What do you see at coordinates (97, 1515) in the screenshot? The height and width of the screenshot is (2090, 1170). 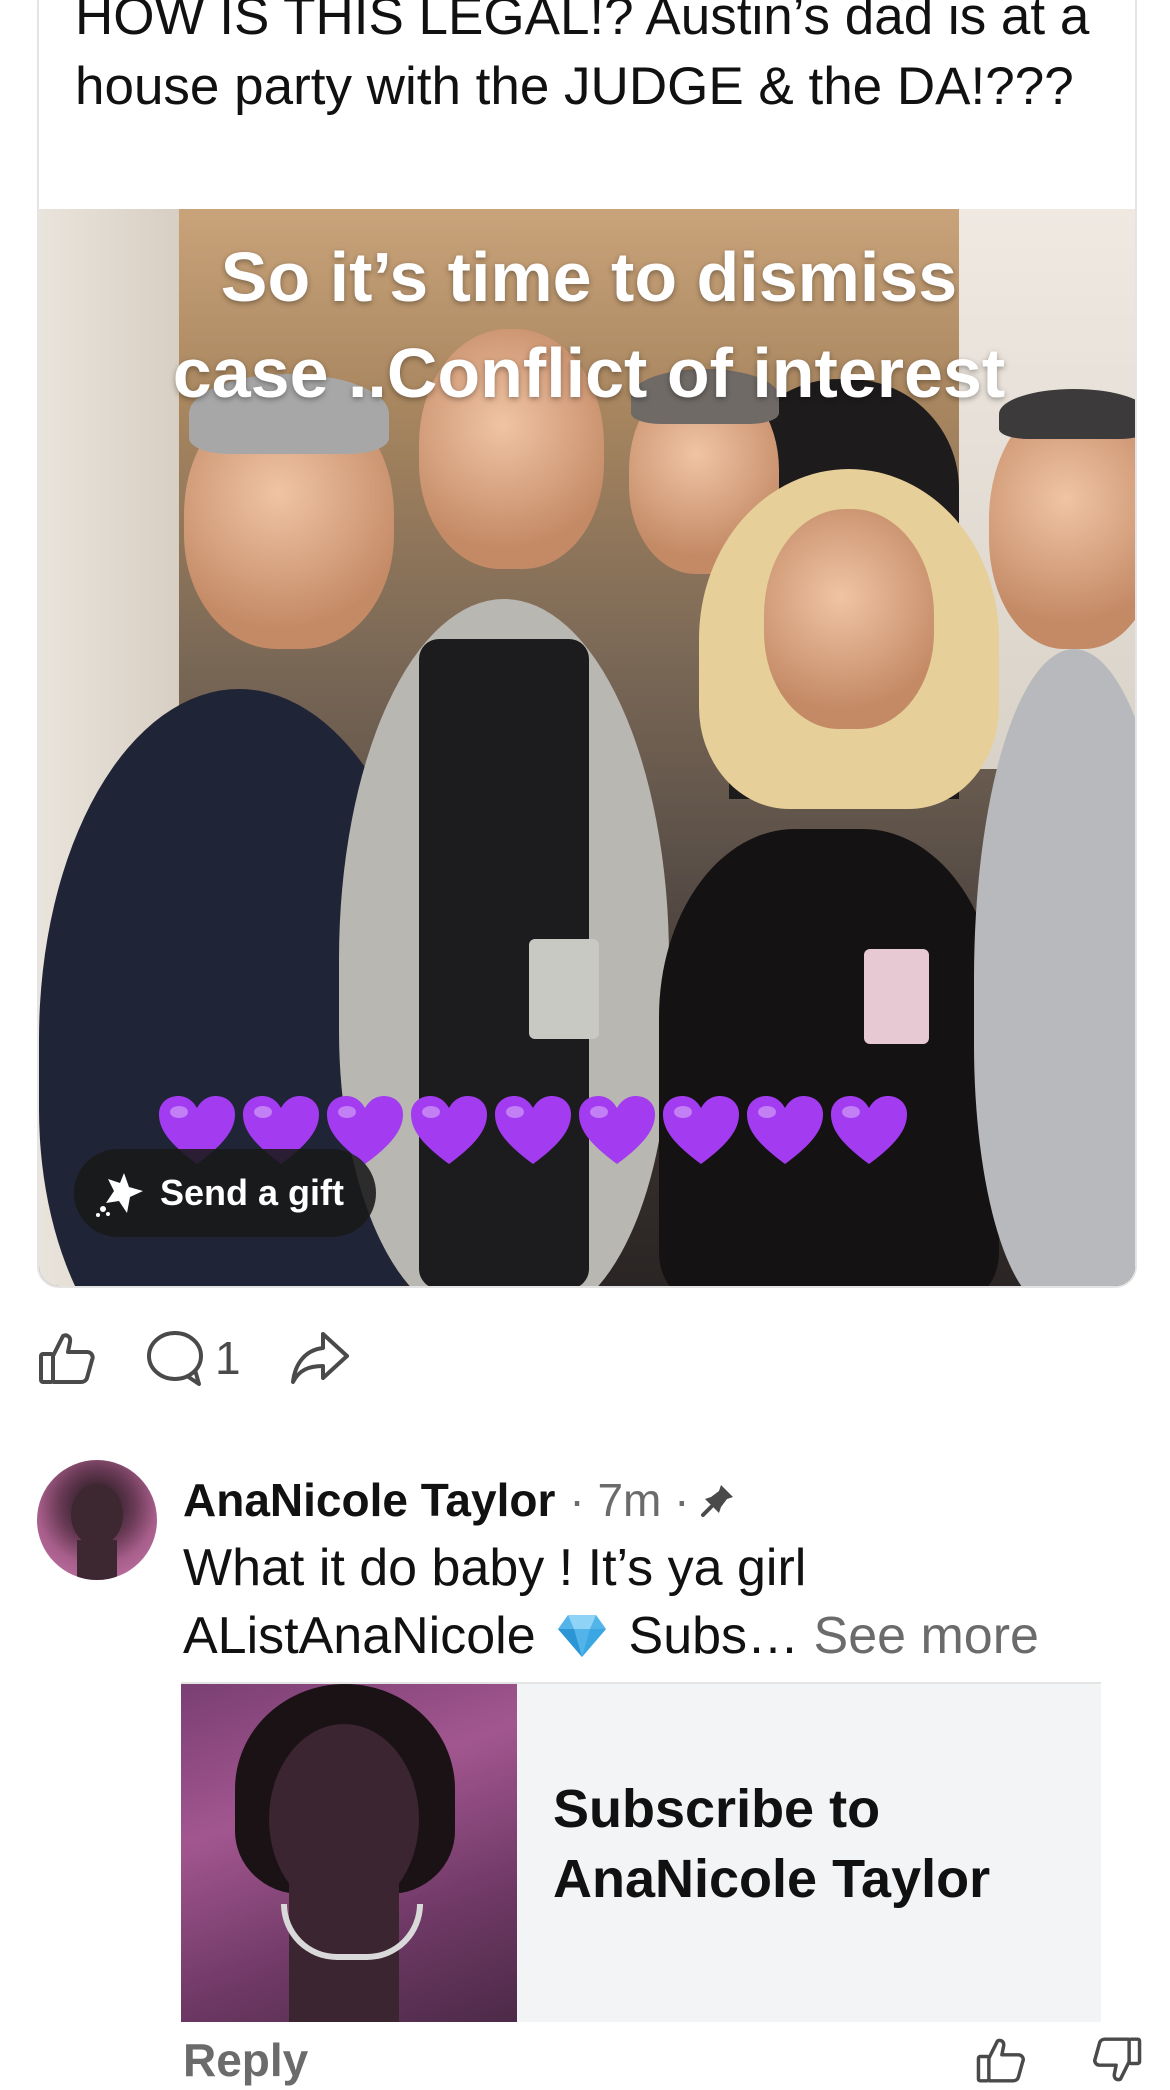 I see `avatar-face` at bounding box center [97, 1515].